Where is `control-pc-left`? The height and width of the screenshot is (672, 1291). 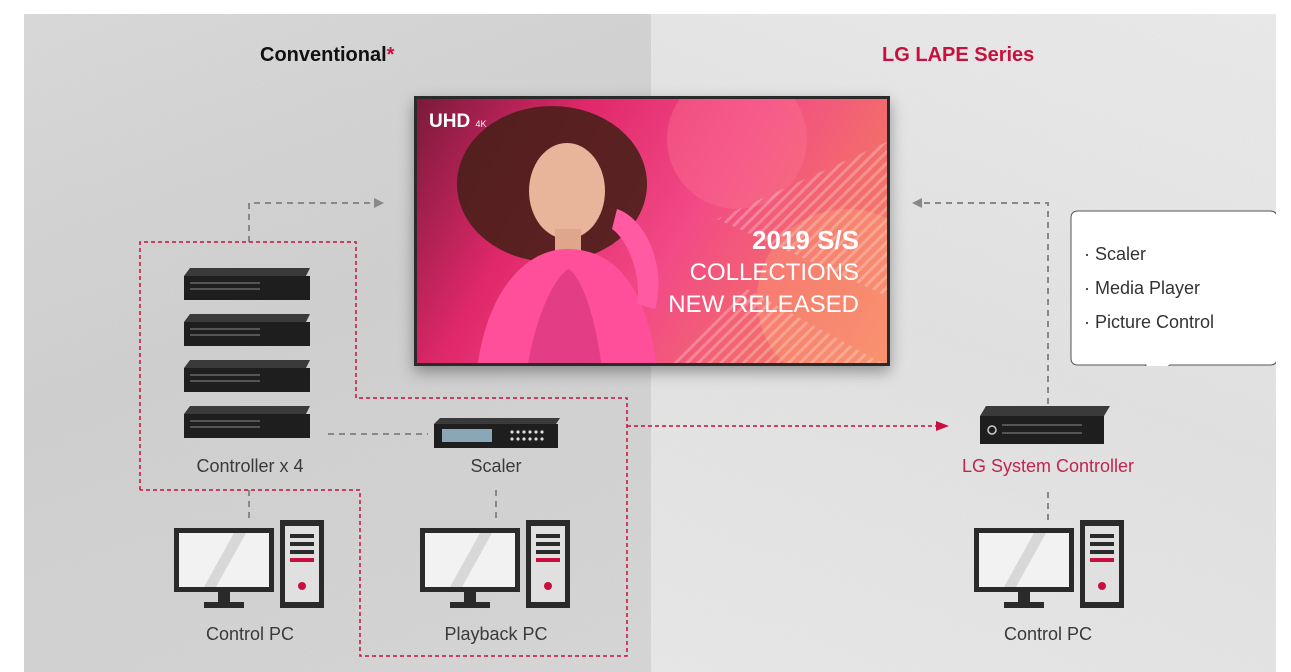 control-pc-left is located at coordinates (249, 564).